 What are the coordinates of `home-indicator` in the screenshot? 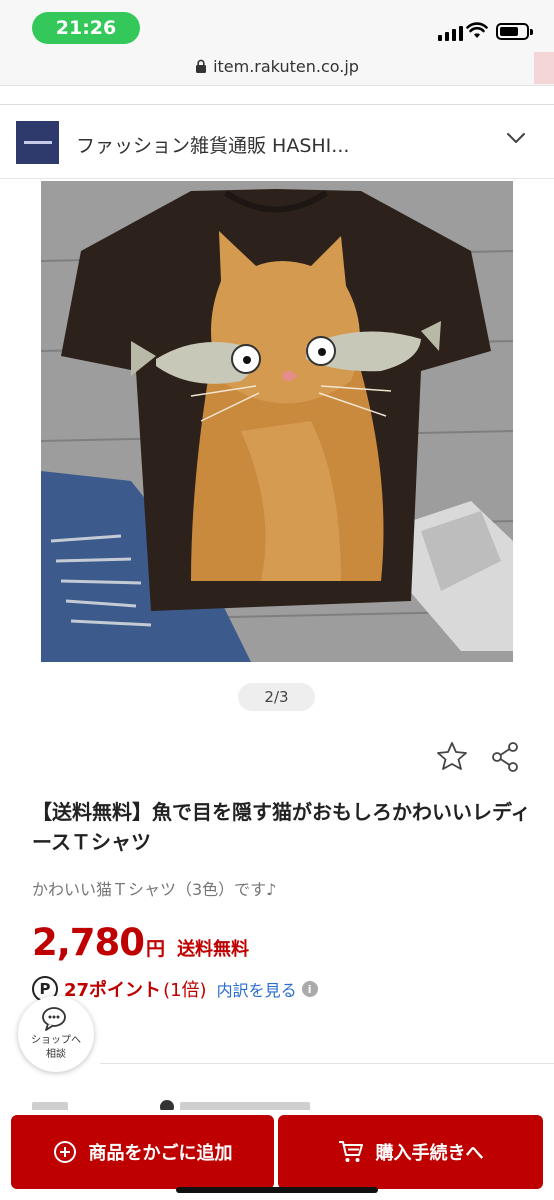 It's located at (277, 1190).